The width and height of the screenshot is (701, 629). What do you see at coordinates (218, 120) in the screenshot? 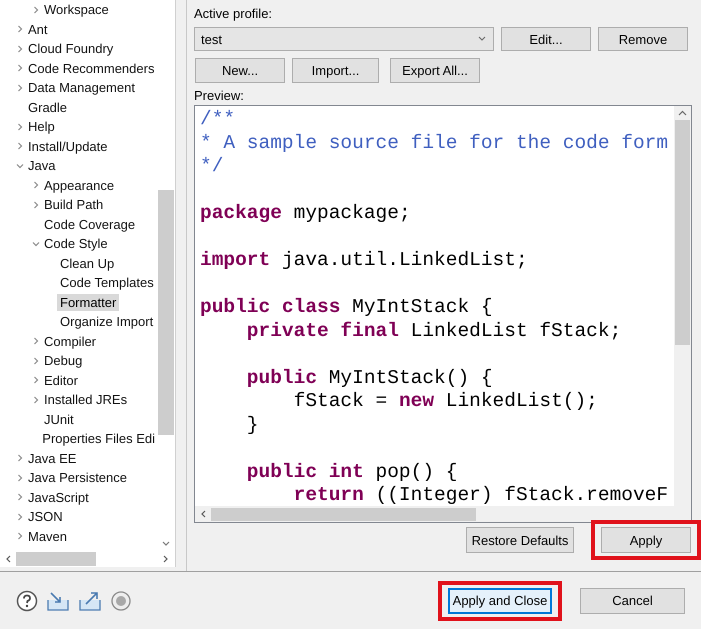
I see `code-line: /**` at bounding box center [218, 120].